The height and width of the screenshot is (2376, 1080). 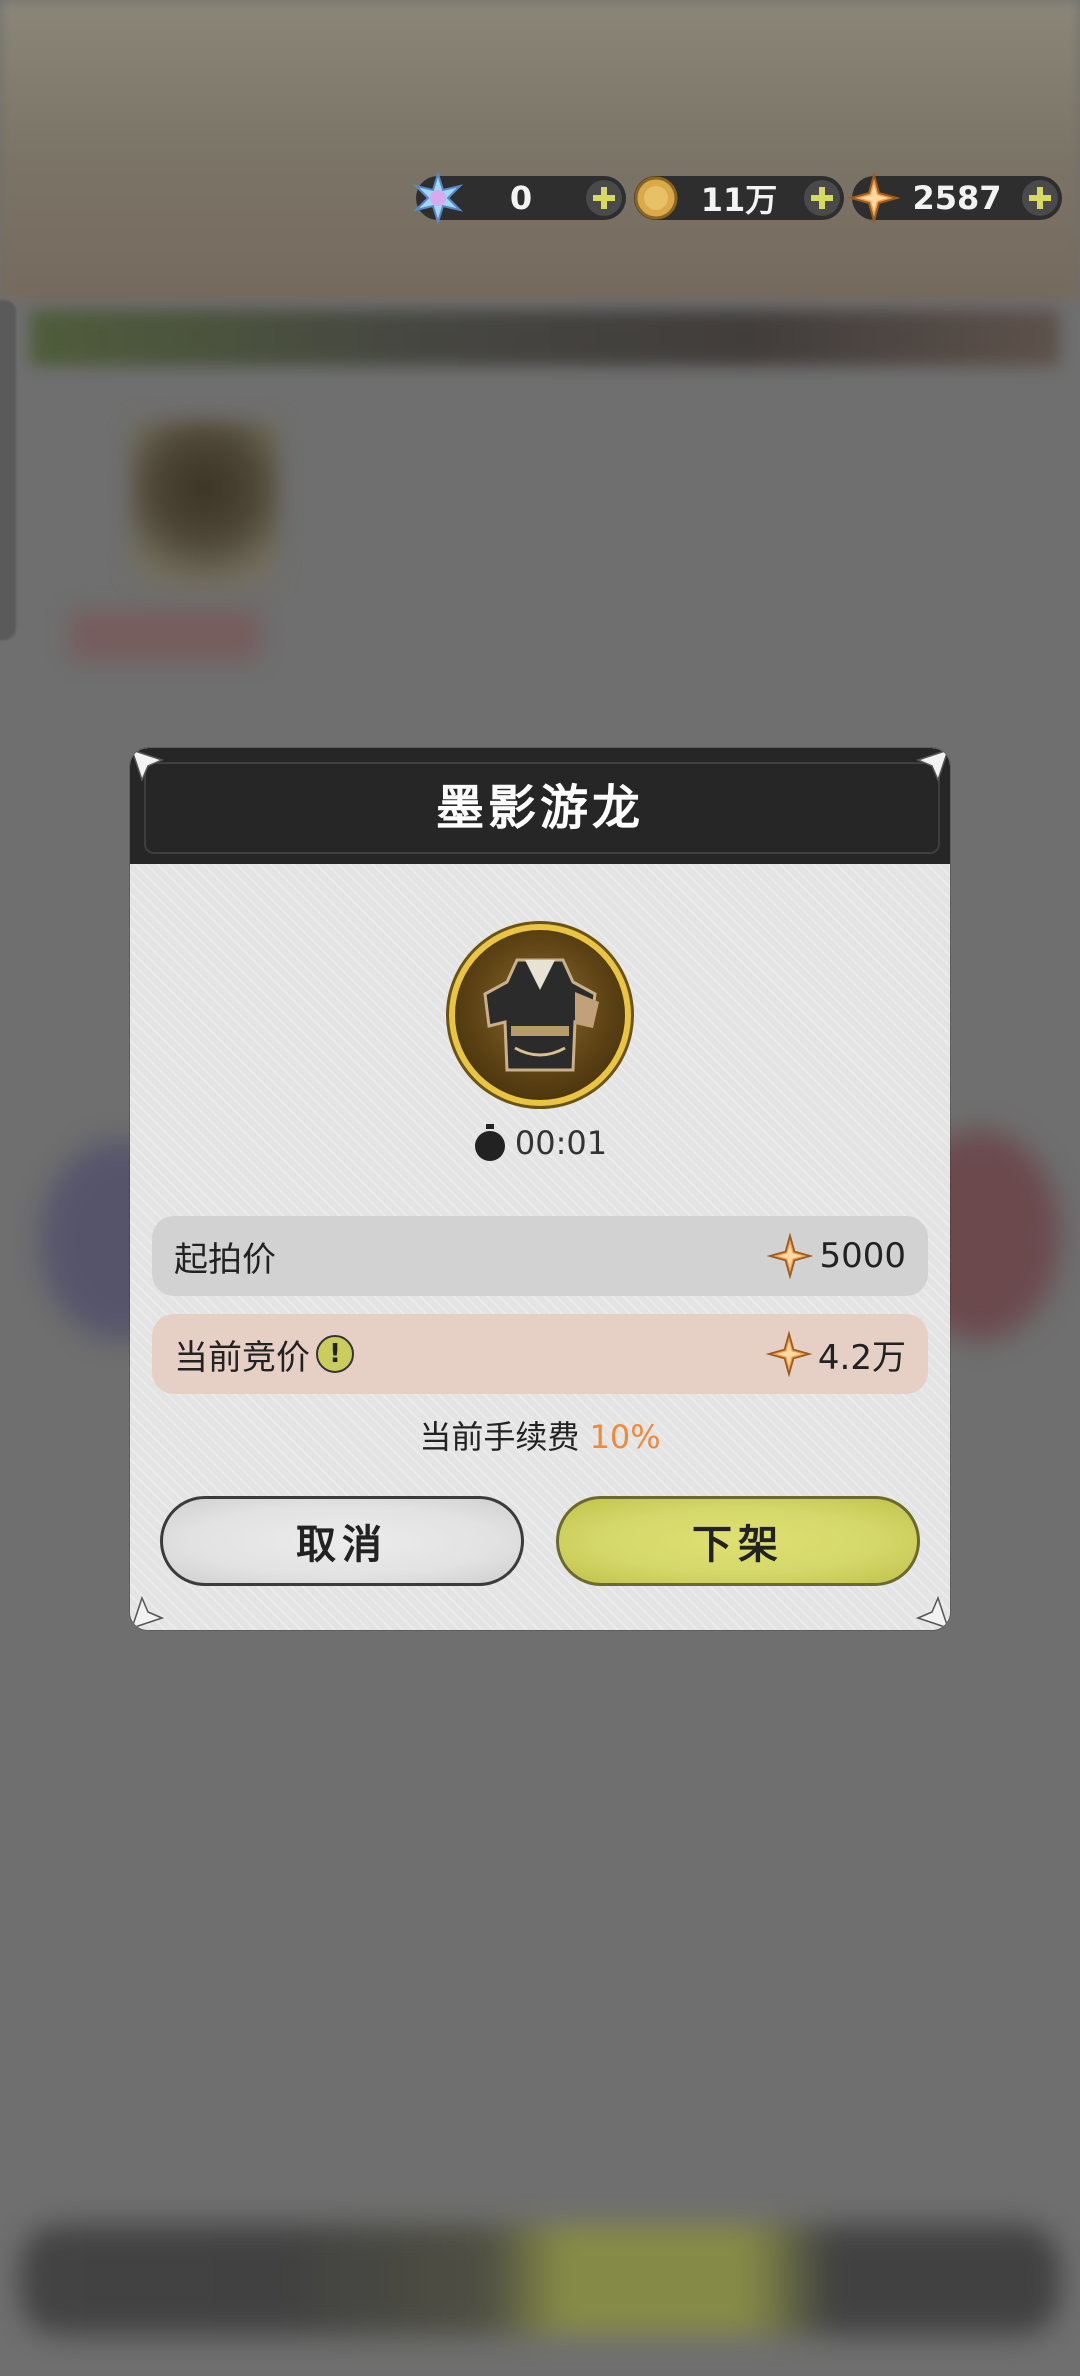 I want to click on add-gems-button, so click(x=604, y=198).